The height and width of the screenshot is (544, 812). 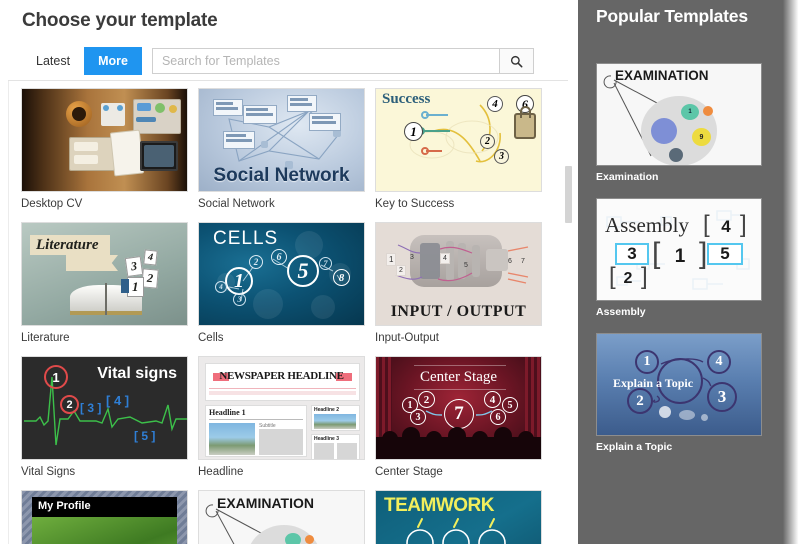 I want to click on thumbnail-art: Social Network, so click(x=281, y=140).